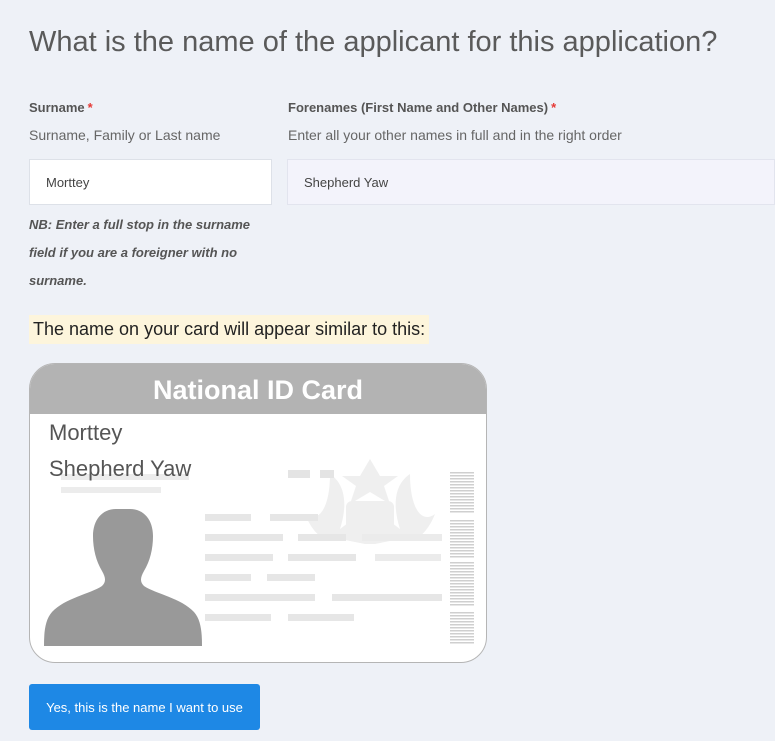 This screenshot has width=775, height=741. Describe the element at coordinates (57, 107) in the screenshot. I see `surname-label-text: Surname` at that location.